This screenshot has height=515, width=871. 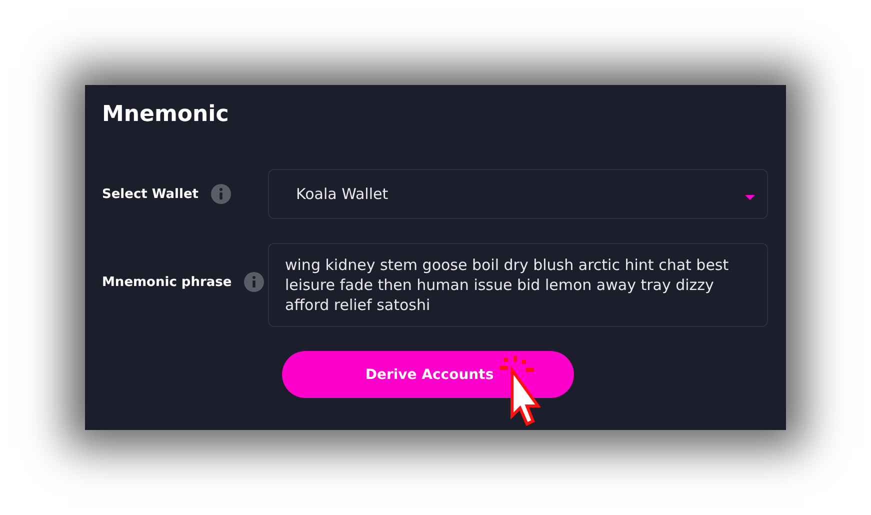 What do you see at coordinates (150, 194) in the screenshot?
I see `field-label: Select Wallet` at bounding box center [150, 194].